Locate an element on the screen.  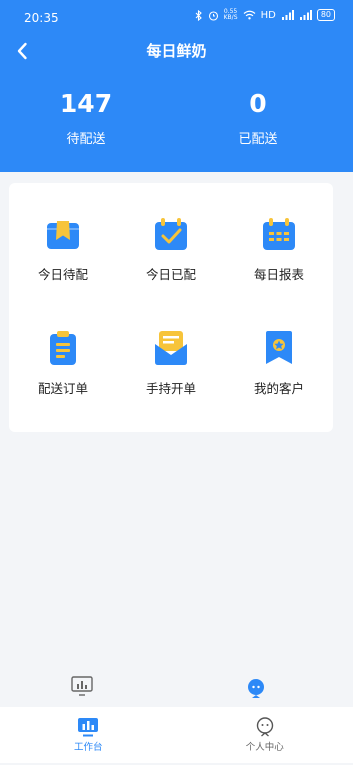
customer-badge-icon is located at coordinates (279, 347).